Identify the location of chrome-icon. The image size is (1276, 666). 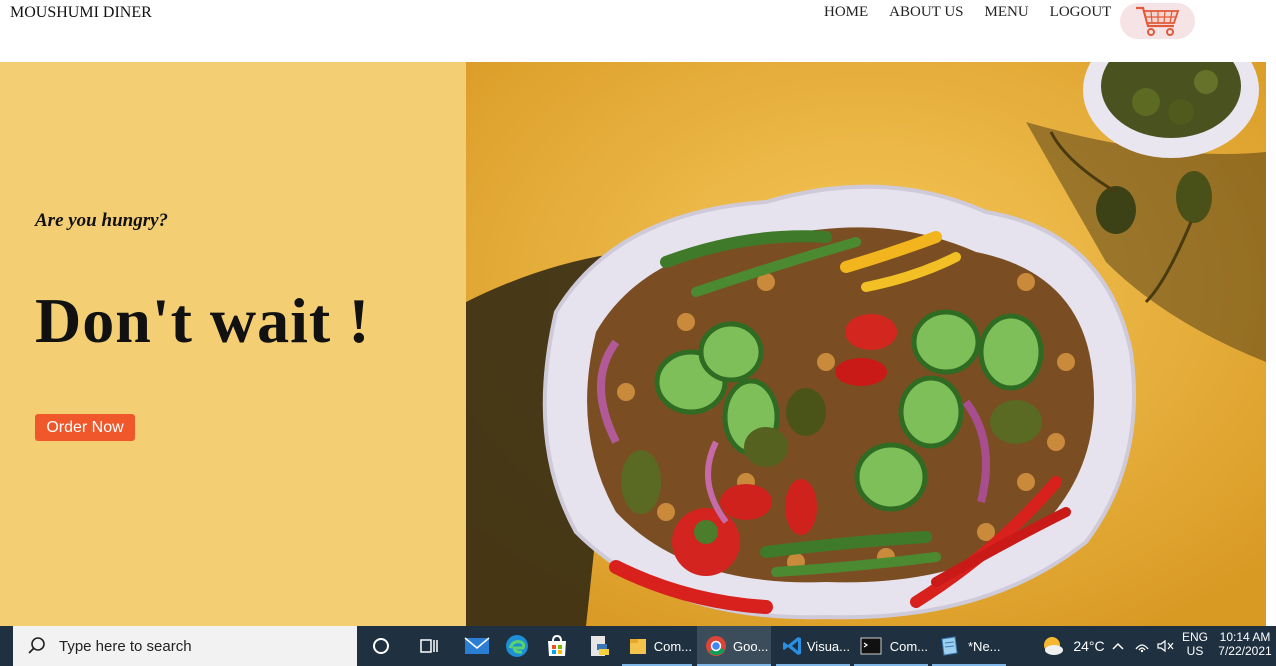
(716, 646).